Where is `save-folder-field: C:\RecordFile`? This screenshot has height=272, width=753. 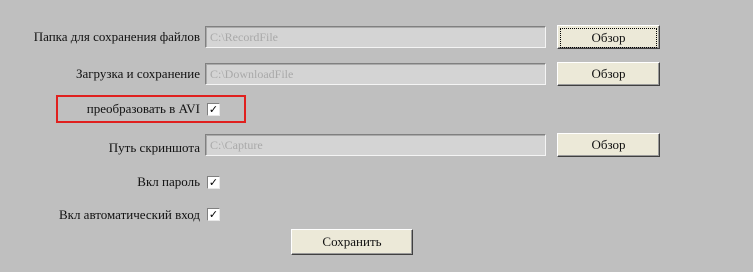
save-folder-field: C:\RecordFile is located at coordinates (375, 37).